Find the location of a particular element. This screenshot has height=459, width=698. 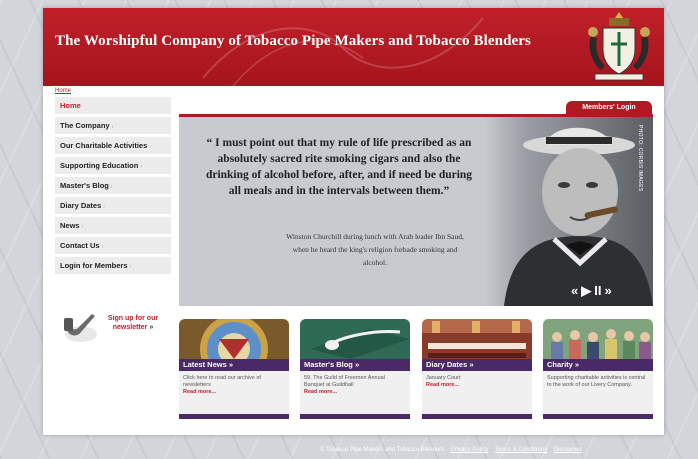

breadcrumb-home-link: Home is located at coordinates (63, 91).